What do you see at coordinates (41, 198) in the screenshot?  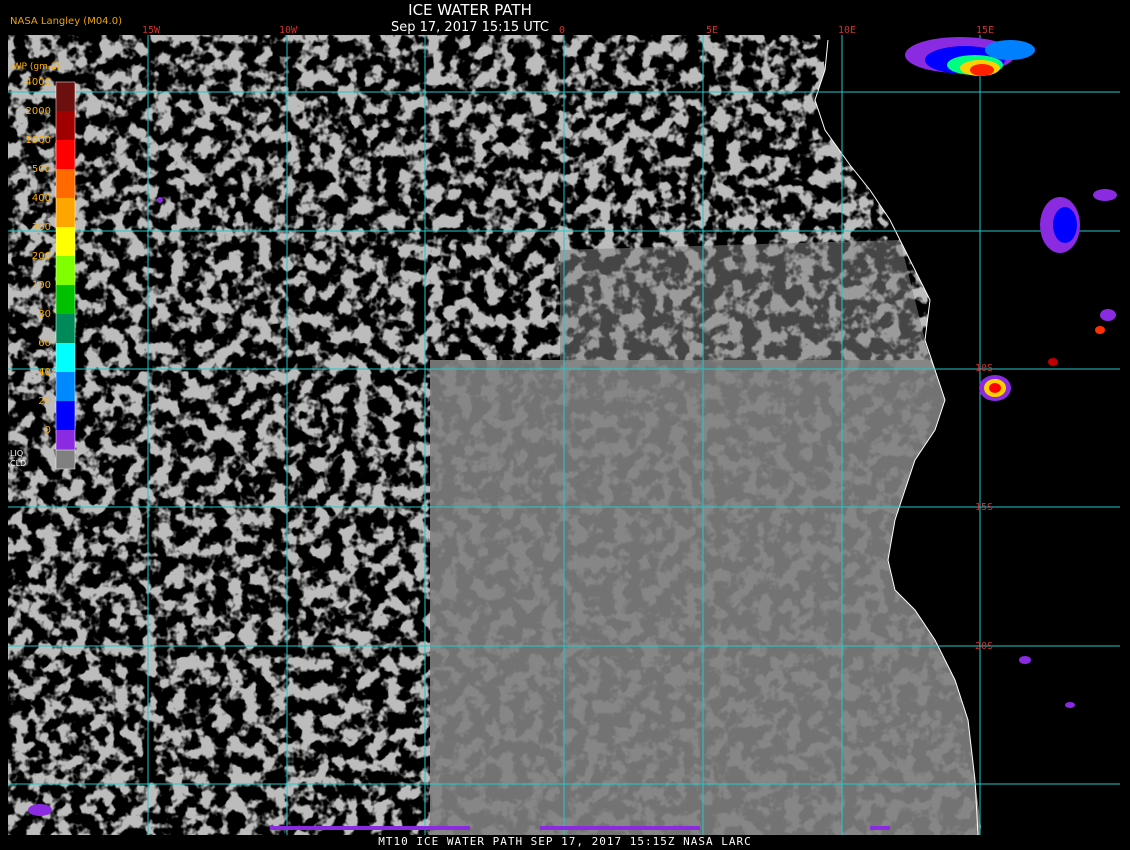 I see `legend-label-400: 400` at bounding box center [41, 198].